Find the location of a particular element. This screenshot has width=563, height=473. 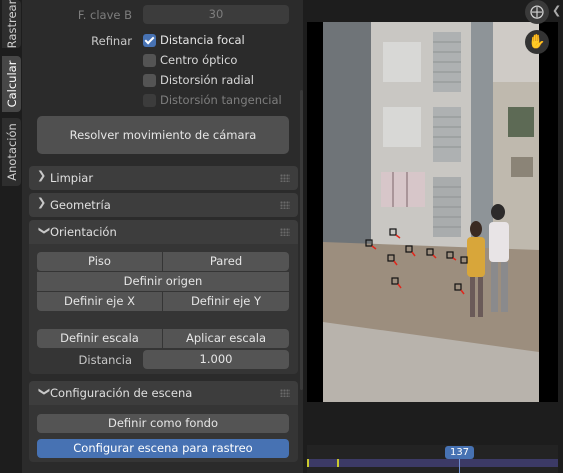

panel-header-orientation: ❯ Orientación is located at coordinates (163, 232).